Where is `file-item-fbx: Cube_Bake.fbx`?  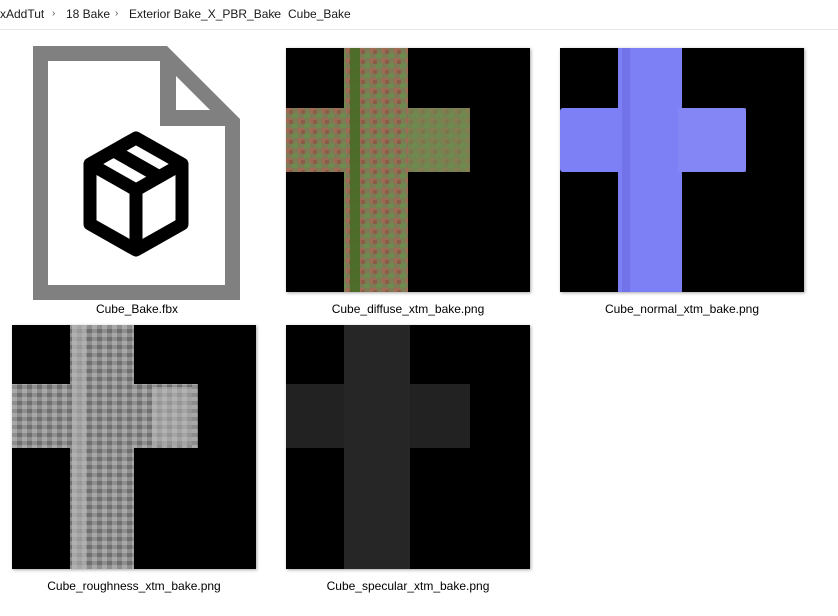
file-item-fbx: Cube_Bake.fbx is located at coordinates (137, 179).